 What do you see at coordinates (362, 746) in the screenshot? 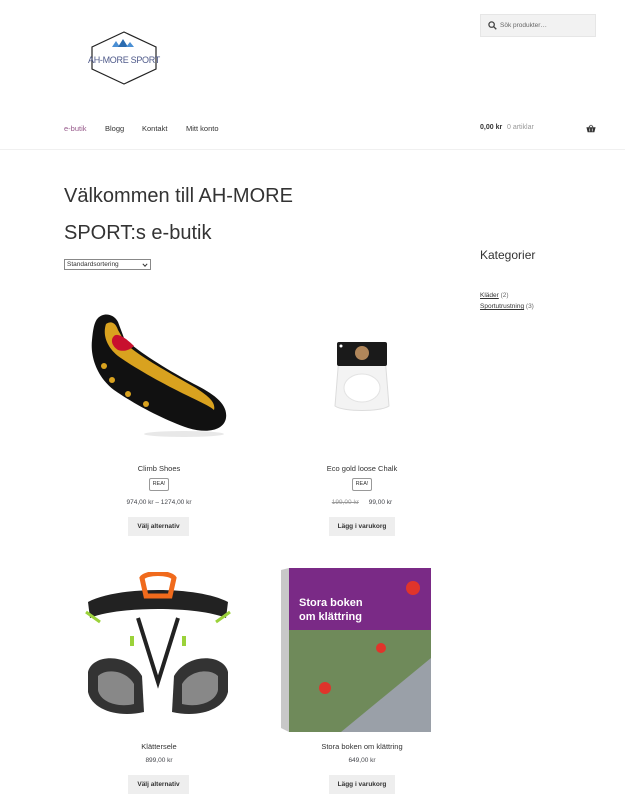
I see `product-title: Stora boken om klättring` at bounding box center [362, 746].